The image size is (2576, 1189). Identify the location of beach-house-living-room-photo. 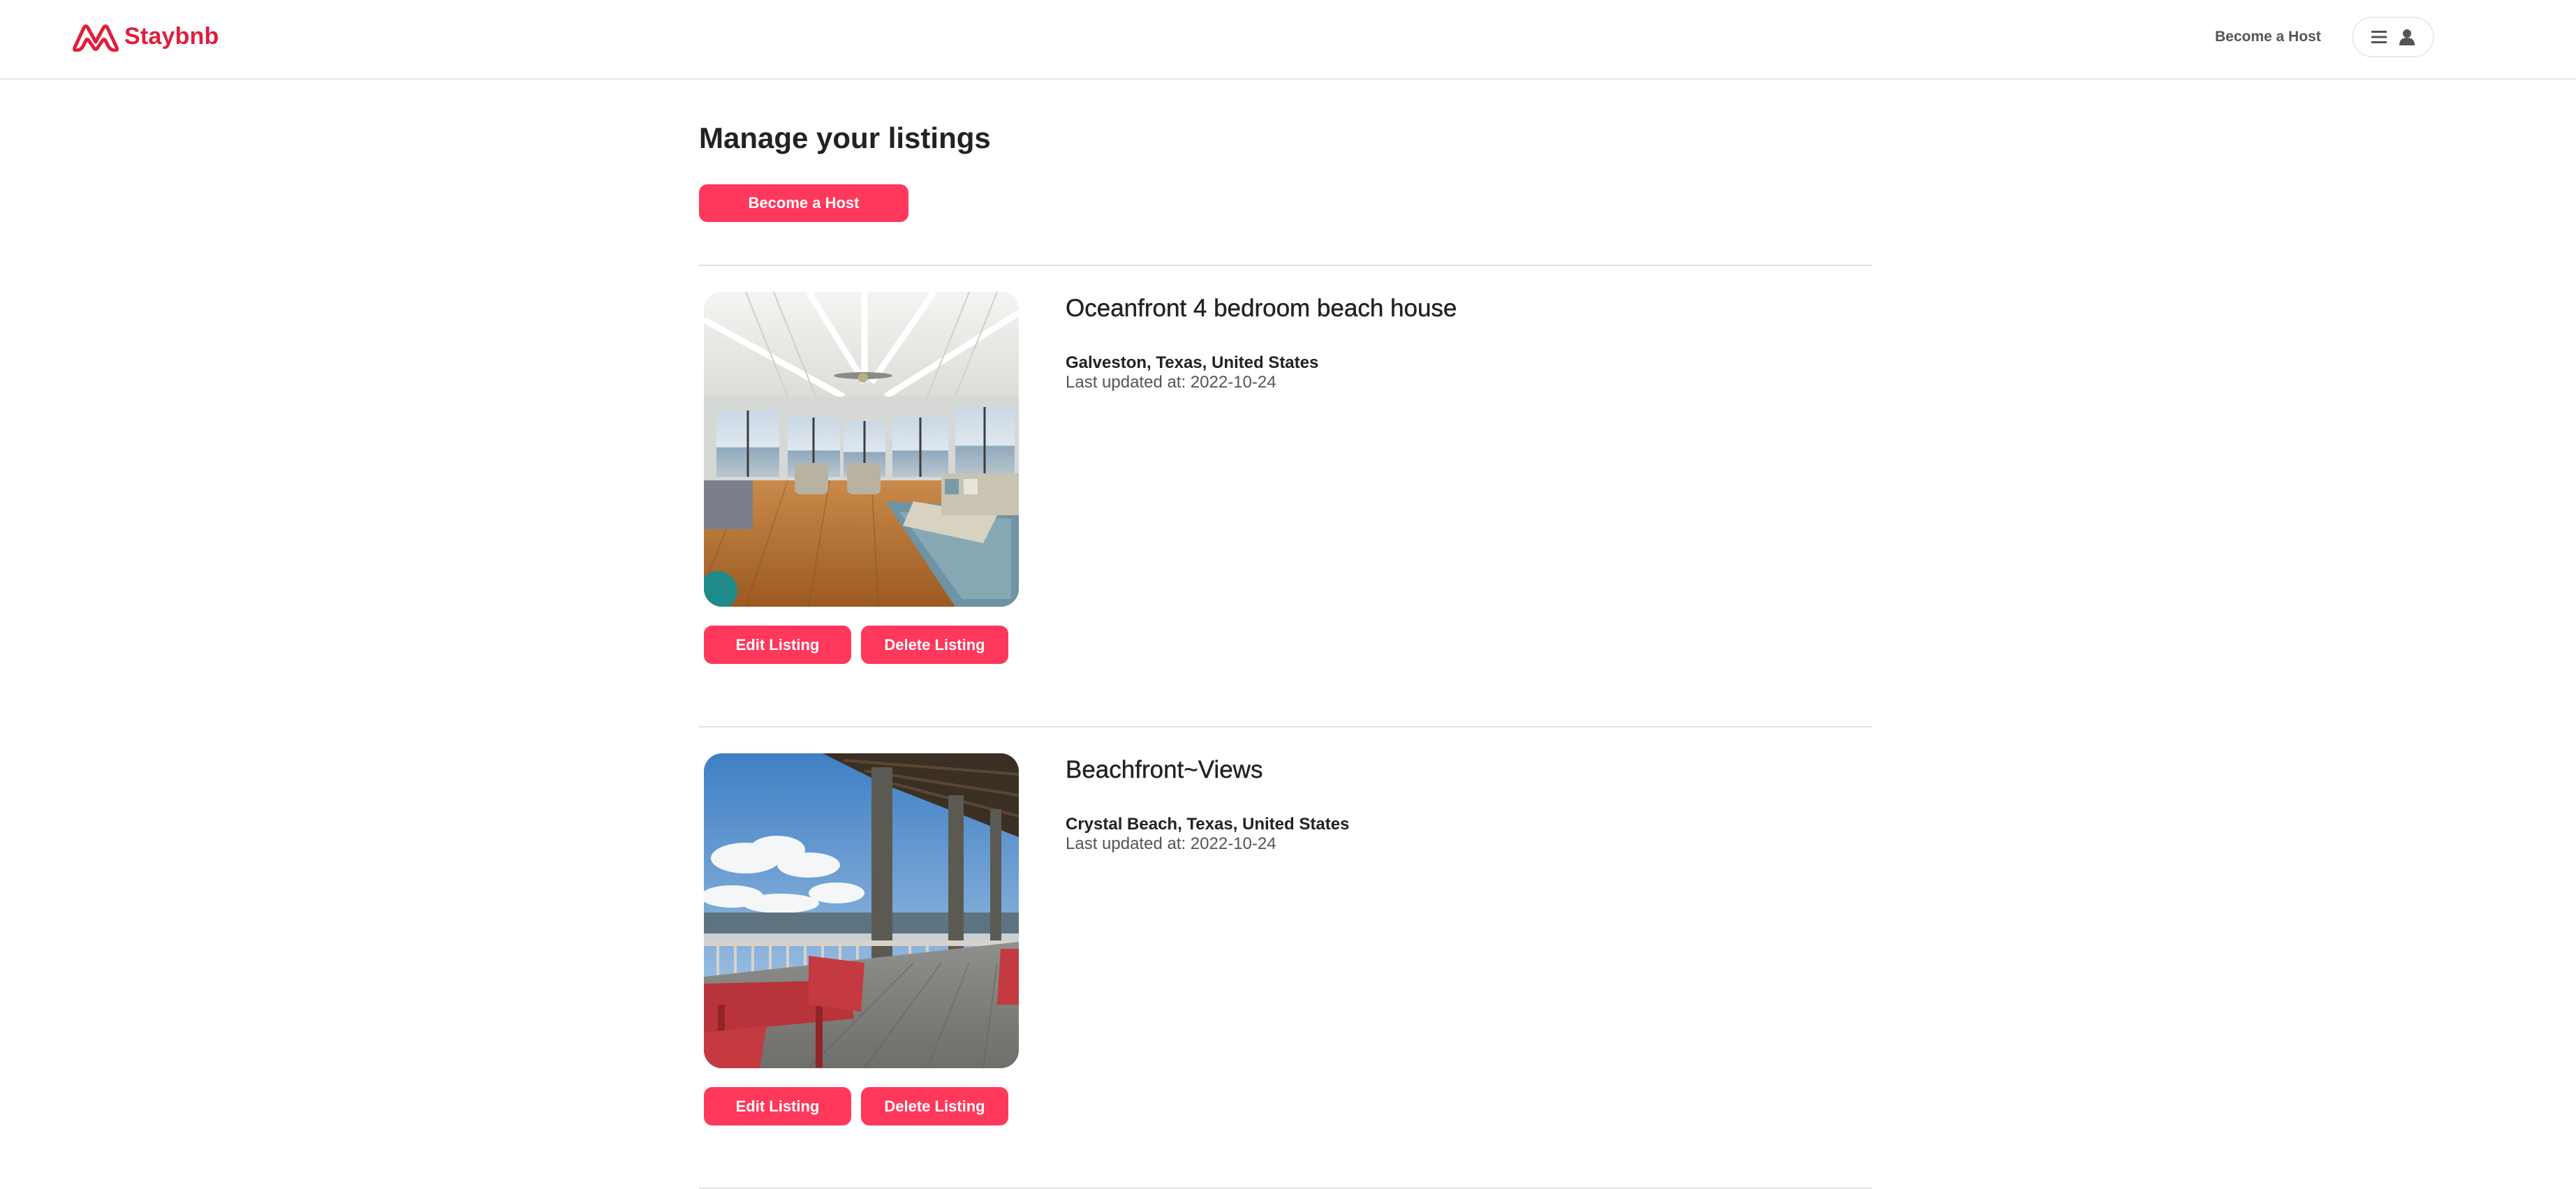
(861, 449).